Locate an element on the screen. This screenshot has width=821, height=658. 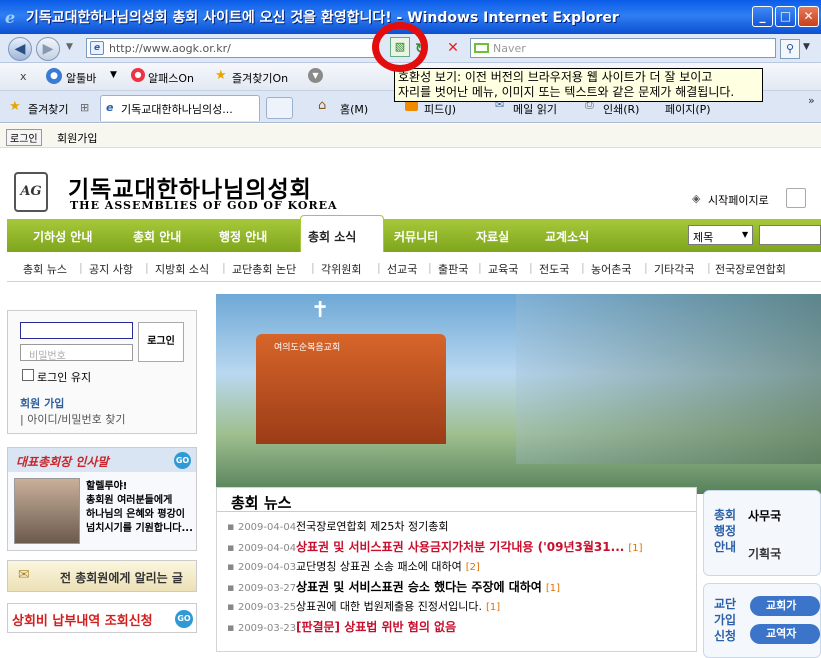
logo-emblem: AG is located at coordinates (31, 192).